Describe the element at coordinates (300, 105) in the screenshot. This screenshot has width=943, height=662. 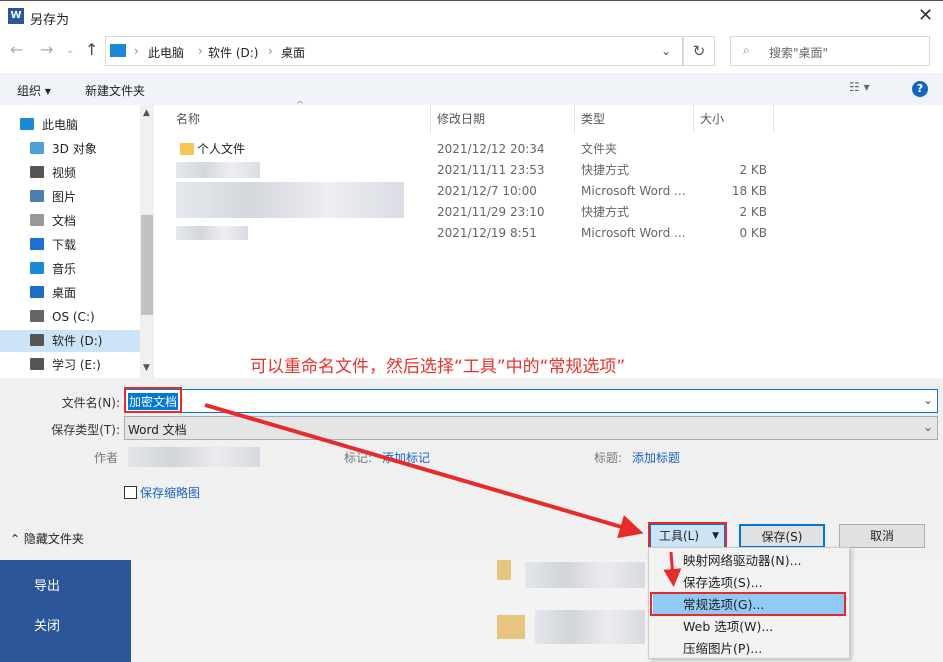
I see `sort-ascending-icon: ^` at that location.